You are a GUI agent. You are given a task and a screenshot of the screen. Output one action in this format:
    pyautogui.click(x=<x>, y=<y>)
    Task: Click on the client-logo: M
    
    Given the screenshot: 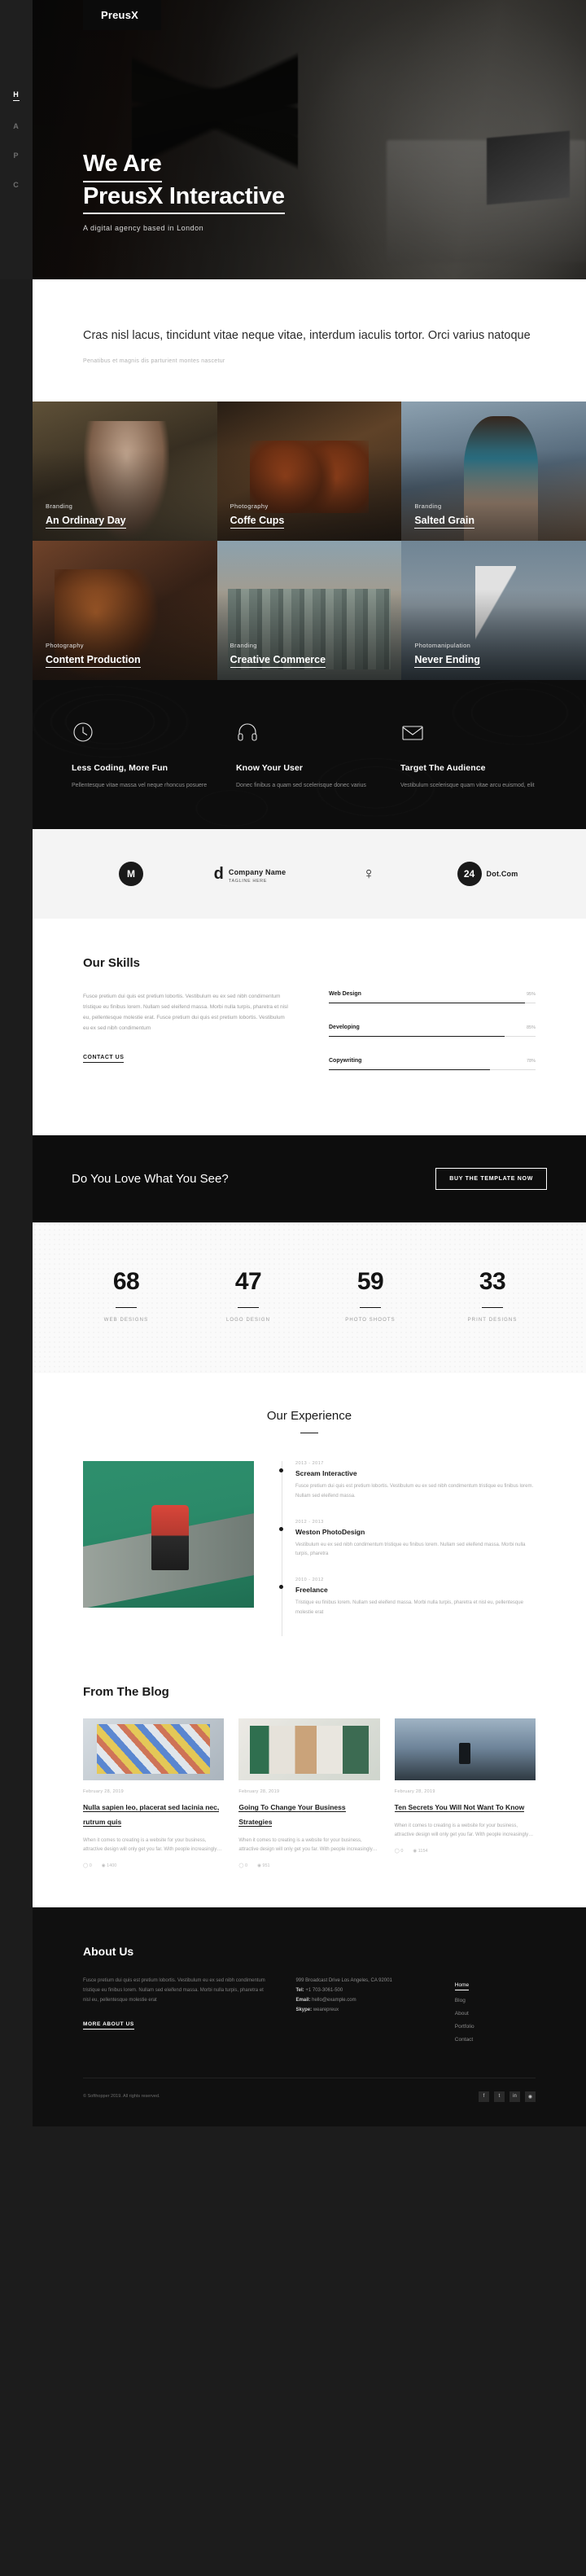 What is the action you would take?
    pyautogui.click(x=131, y=875)
    